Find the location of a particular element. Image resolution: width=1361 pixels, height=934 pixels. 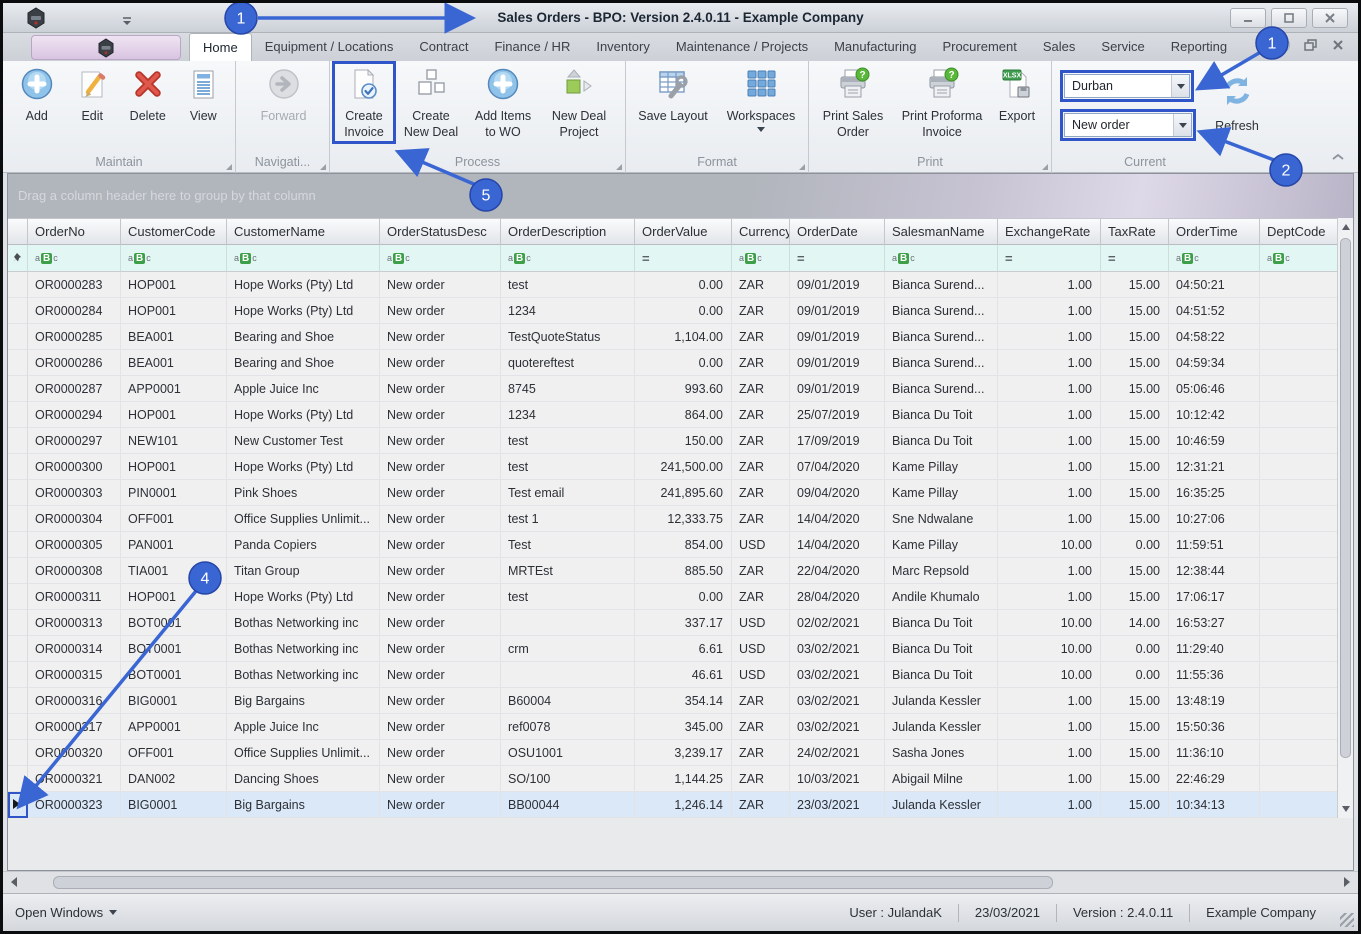

create-invoice-button: Create Invoice is located at coordinates (364, 102).